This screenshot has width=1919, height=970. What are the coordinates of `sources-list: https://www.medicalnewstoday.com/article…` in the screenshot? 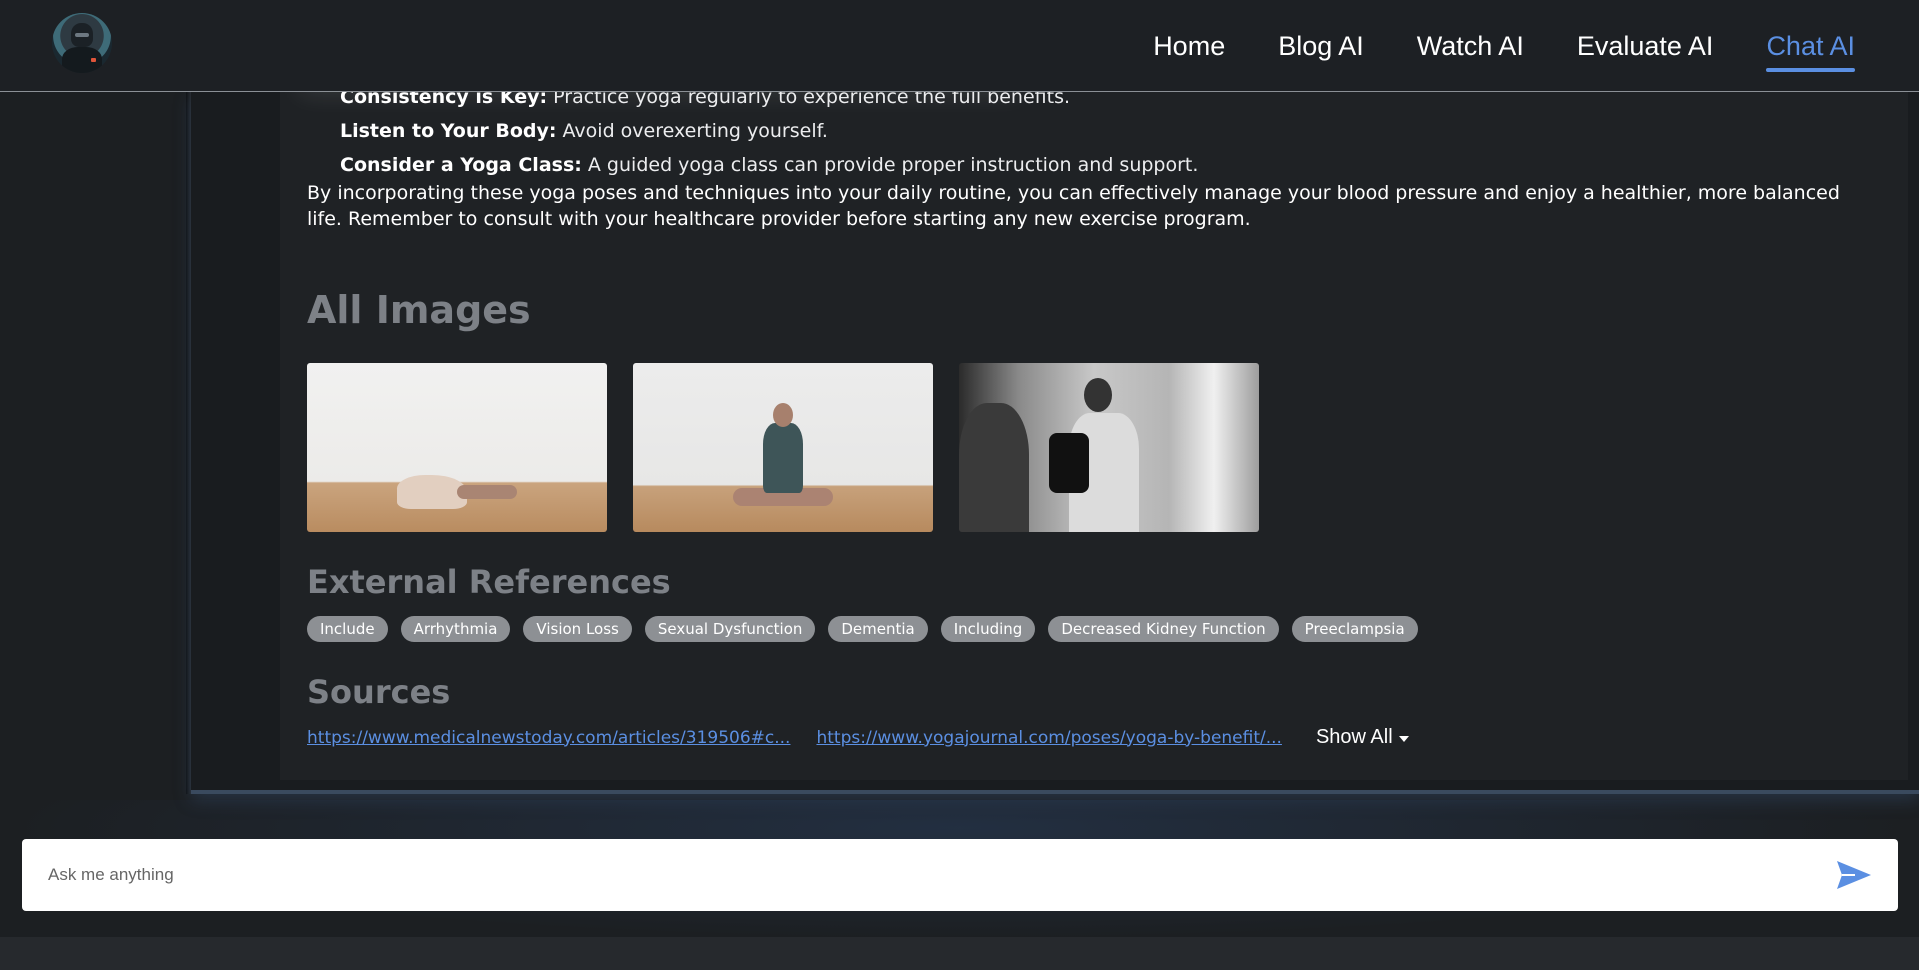 It's located at (858, 737).